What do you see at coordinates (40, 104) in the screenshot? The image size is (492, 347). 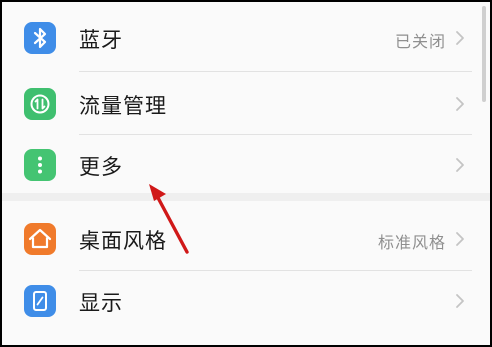 I see `data-usage-icon` at bounding box center [40, 104].